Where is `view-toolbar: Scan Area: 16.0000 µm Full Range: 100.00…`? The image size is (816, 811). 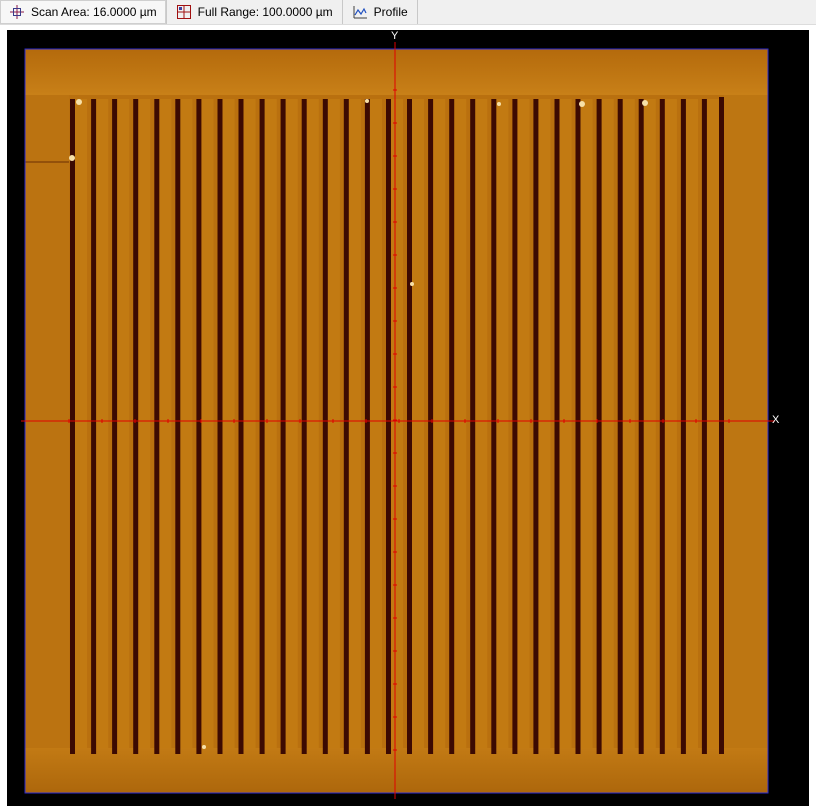
view-toolbar: Scan Area: 16.0000 µm Full Range: 100.00… is located at coordinates (408, 12).